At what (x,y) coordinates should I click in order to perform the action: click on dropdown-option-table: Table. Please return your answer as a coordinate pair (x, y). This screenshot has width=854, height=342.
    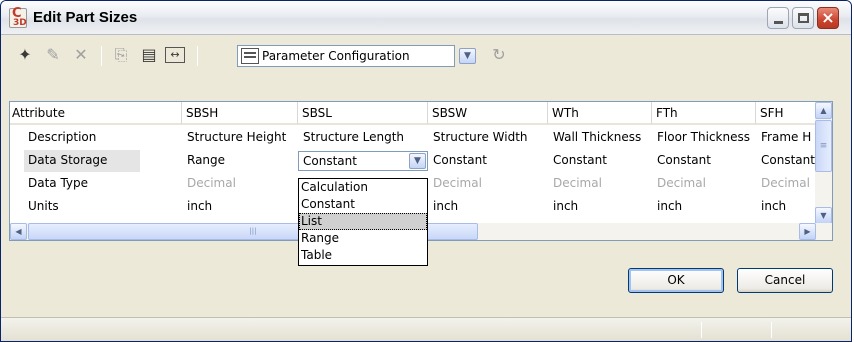
    Looking at the image, I should click on (363, 255).